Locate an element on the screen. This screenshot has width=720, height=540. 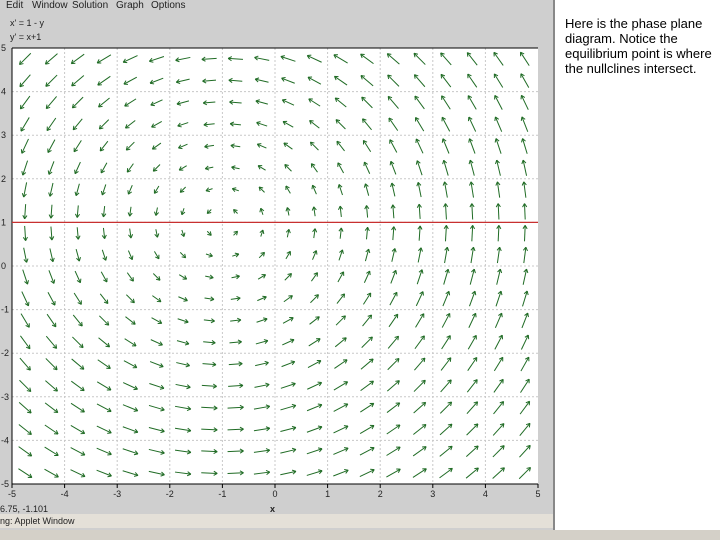
menu-solution: Solution is located at coordinates (90, 5).